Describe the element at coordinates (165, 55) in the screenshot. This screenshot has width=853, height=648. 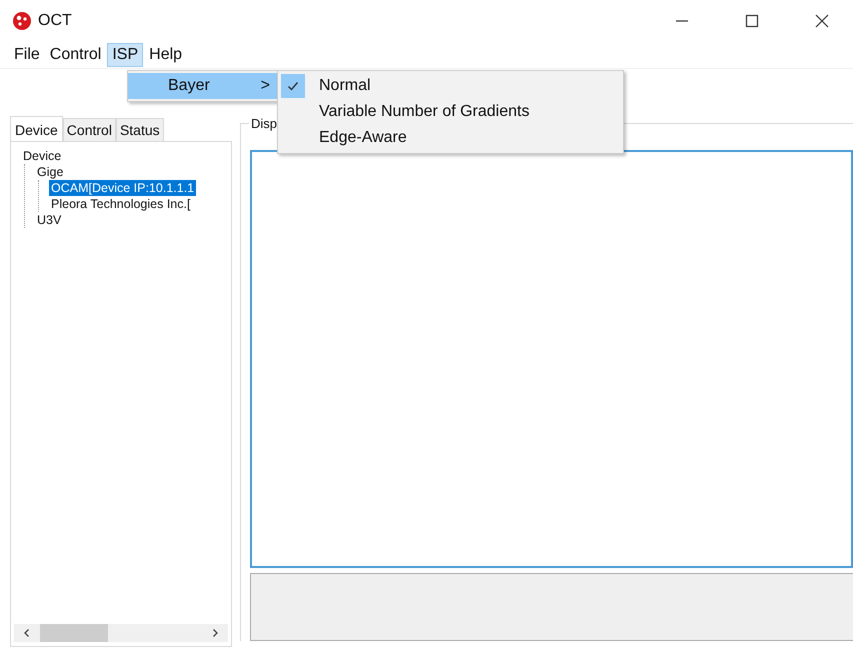
I see `menu-item: Help` at that location.